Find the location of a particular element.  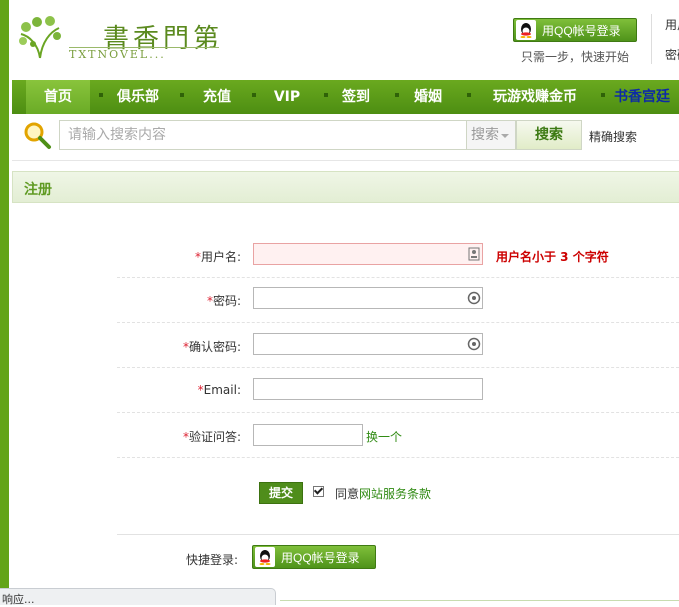

main-nav: 首页 俱乐部 充值 VIP 签到 婚姻 玩游戏赚金币 书香宫廷 is located at coordinates (345, 97).